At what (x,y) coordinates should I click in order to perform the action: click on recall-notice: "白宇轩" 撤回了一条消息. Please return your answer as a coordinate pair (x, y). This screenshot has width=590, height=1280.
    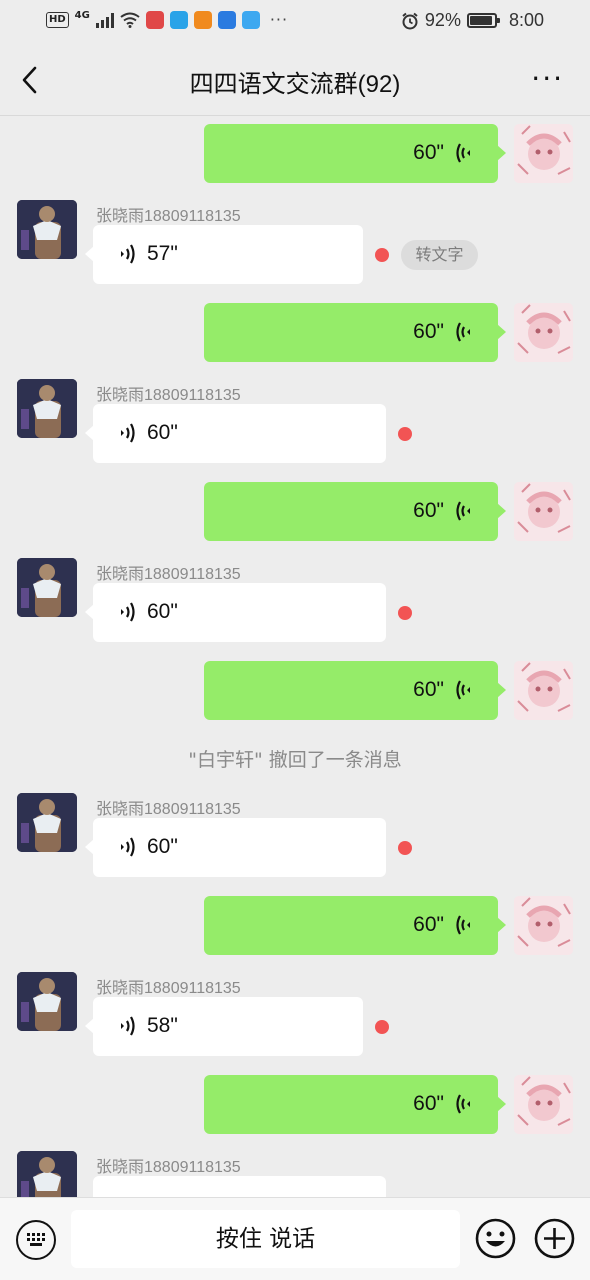
    Looking at the image, I should click on (295, 760).